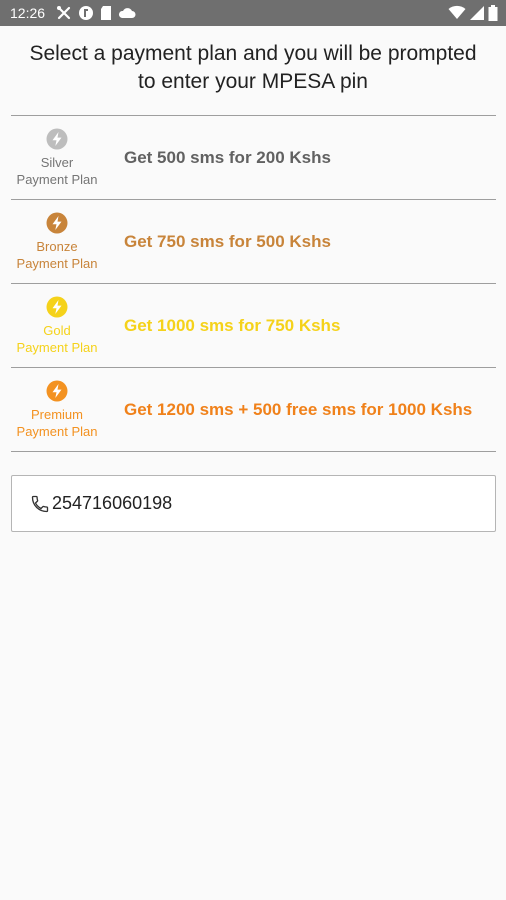  Describe the element at coordinates (227, 241) in the screenshot. I see `plan-offer-bronze: Get 750 sms for 500 Kshs` at that location.